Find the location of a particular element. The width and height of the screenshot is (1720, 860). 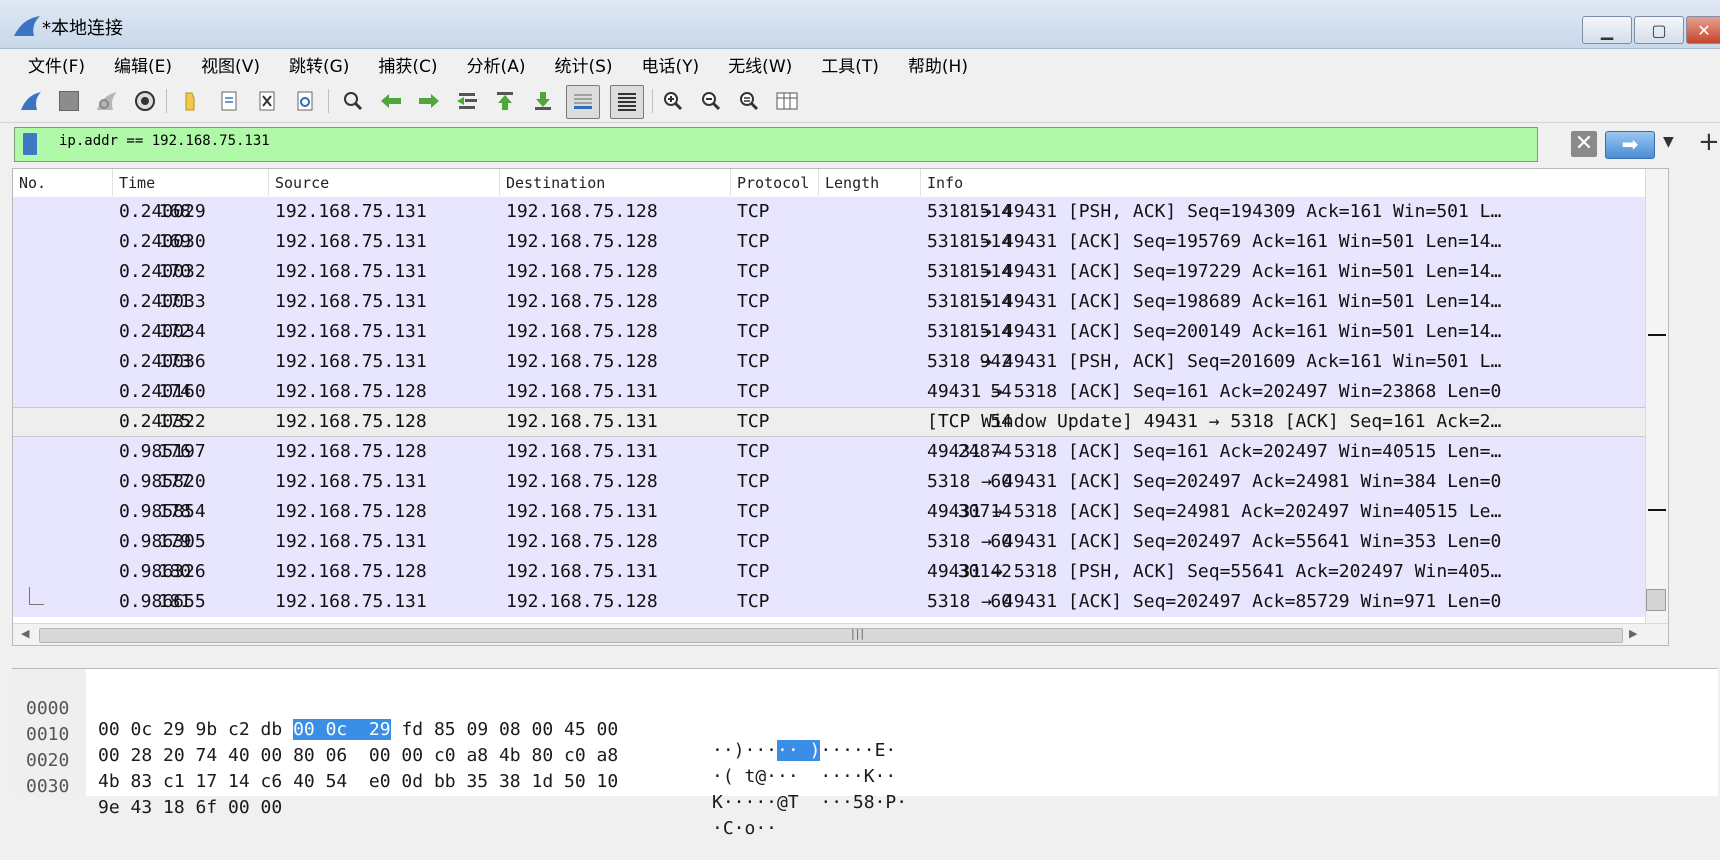

ascii-bytes: K·····@T ···58·P· is located at coordinates (809, 802).